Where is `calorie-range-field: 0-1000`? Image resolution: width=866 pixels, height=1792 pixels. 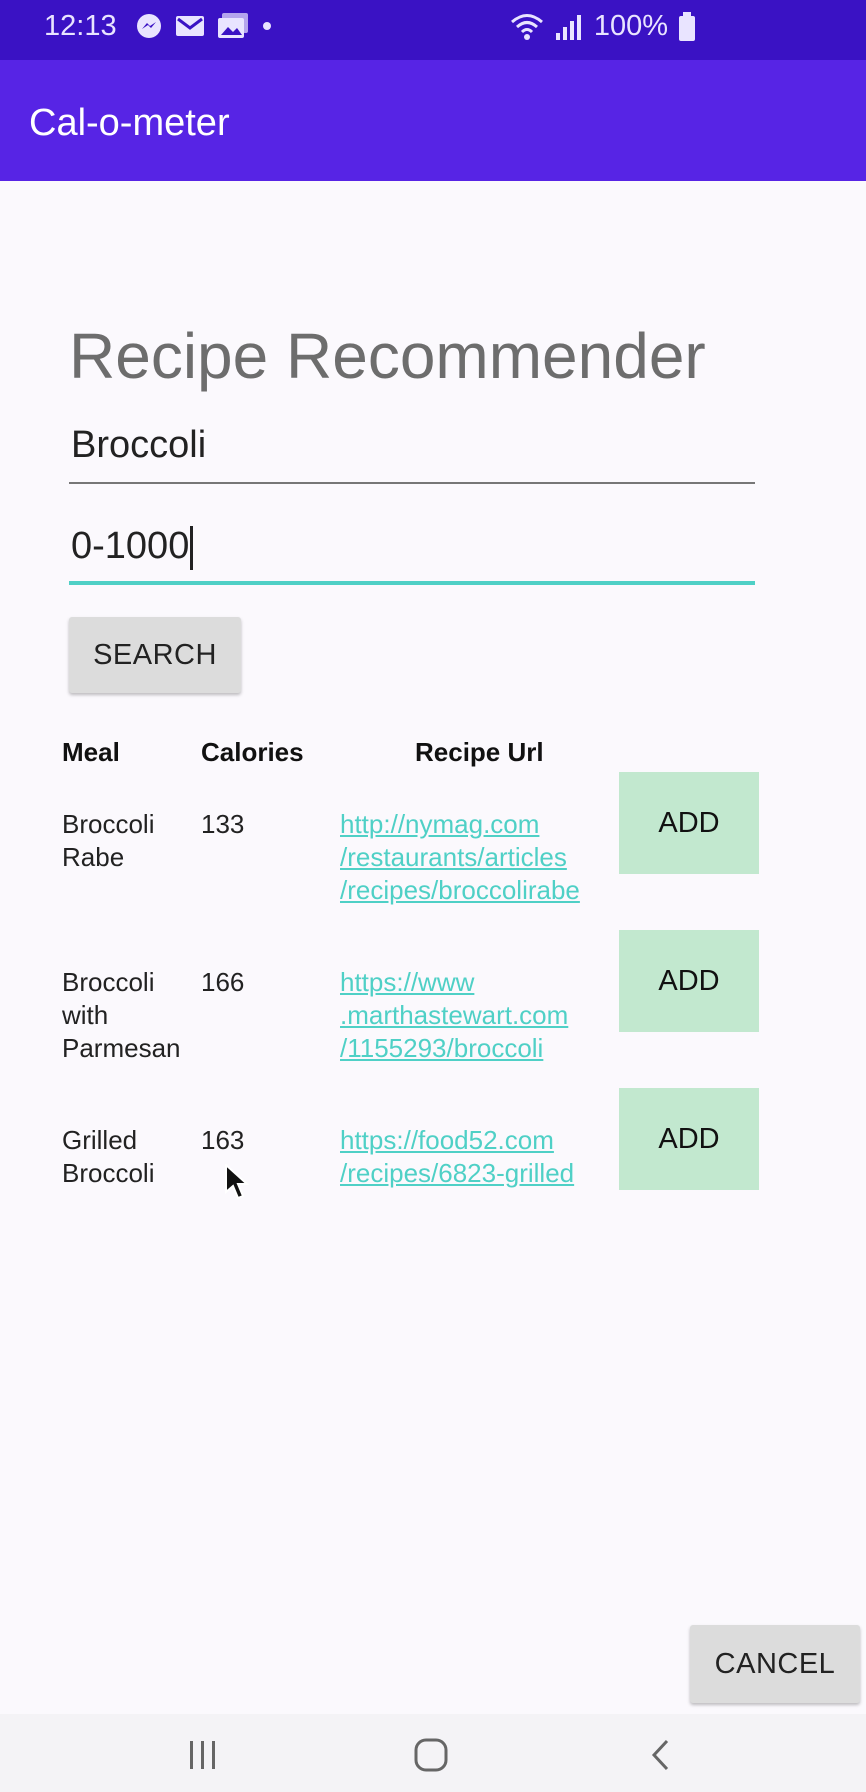 calorie-range-field: 0-1000 is located at coordinates (412, 550).